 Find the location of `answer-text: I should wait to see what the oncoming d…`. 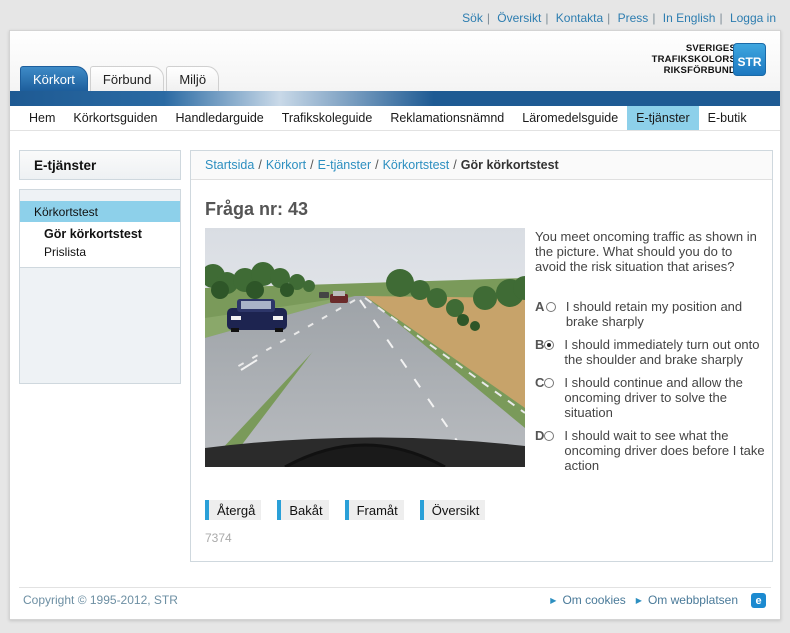

answer-text: I should wait to see what the oncoming d… is located at coordinates (664, 450).